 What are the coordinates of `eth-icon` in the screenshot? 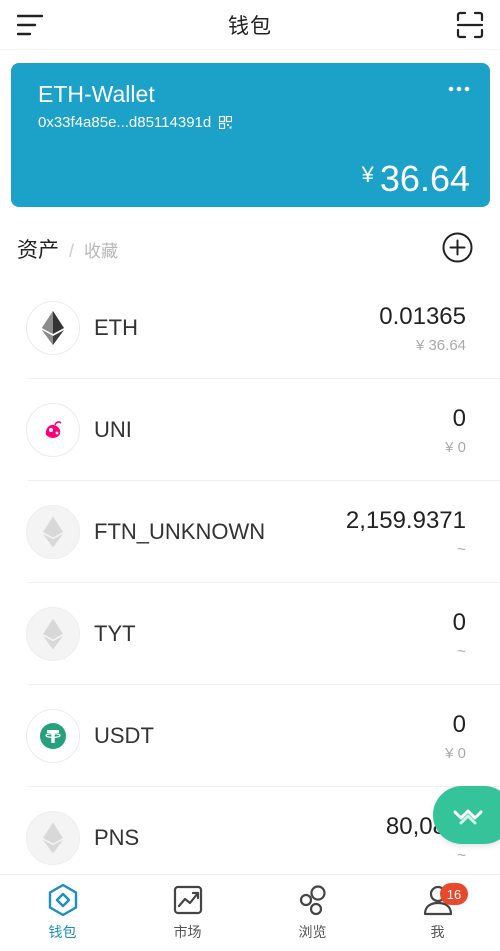 It's located at (53, 328).